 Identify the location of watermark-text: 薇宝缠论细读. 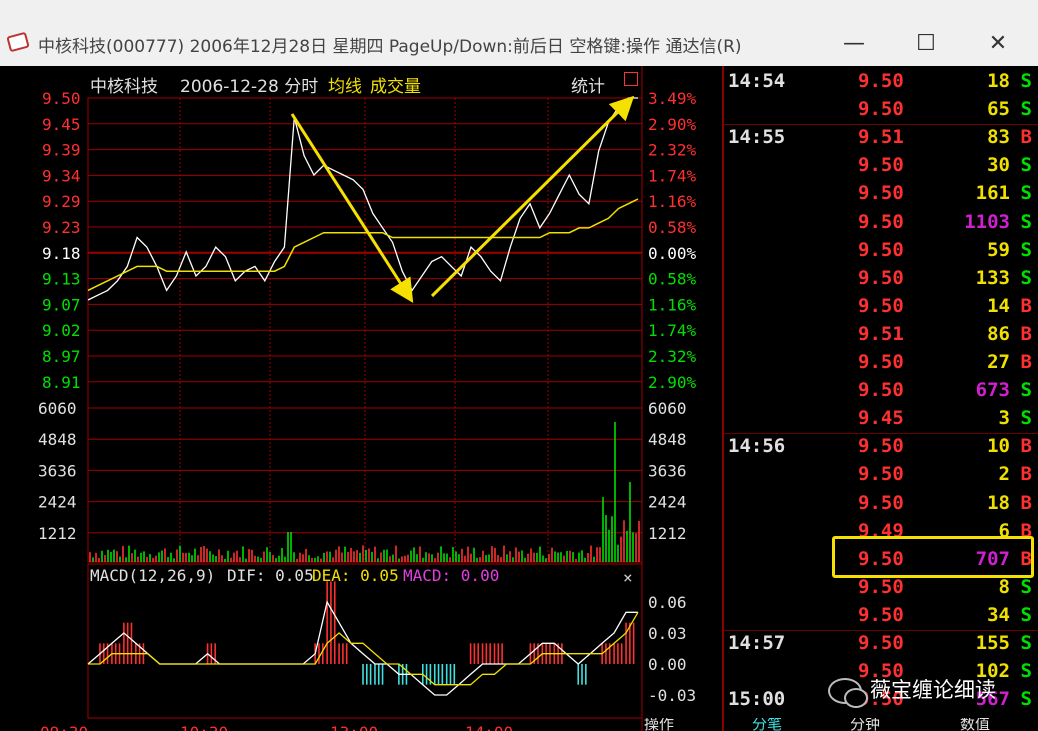
(933, 690).